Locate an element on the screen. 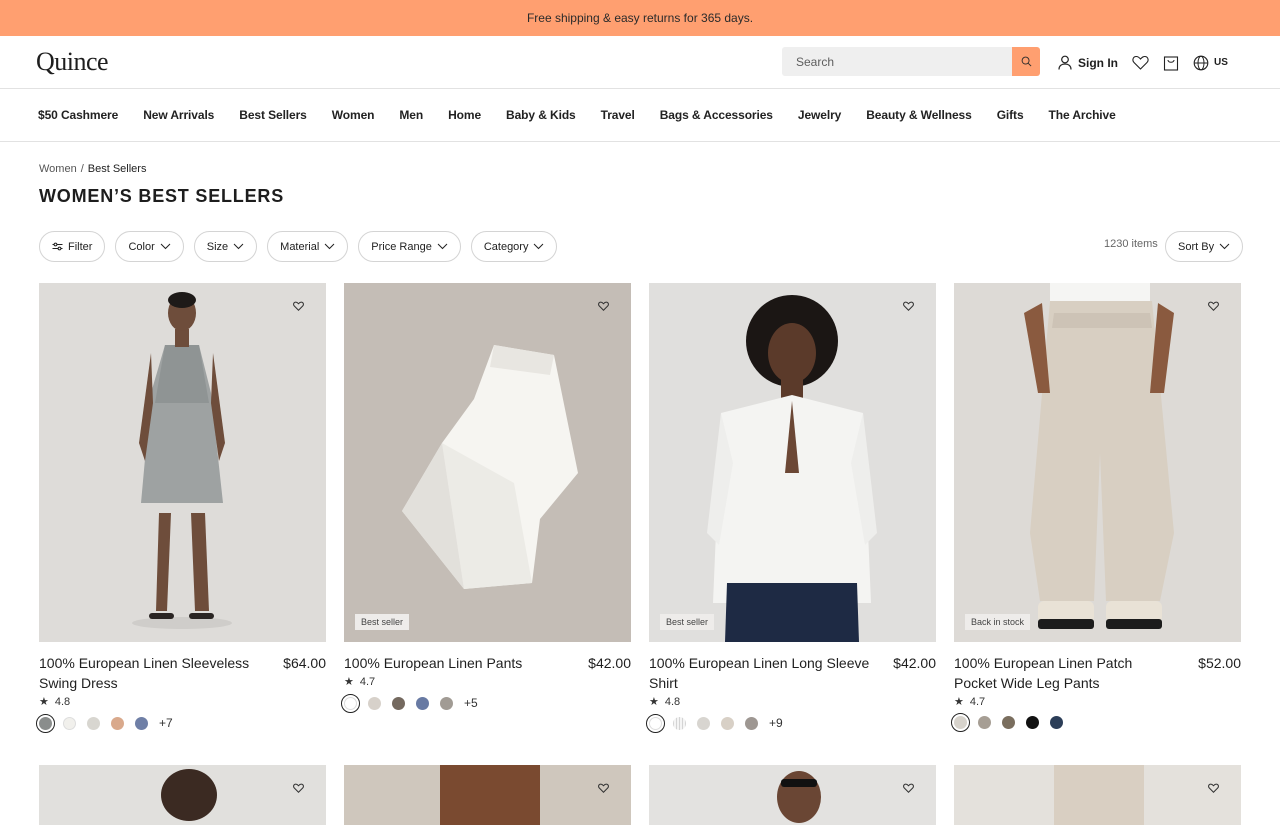 The height and width of the screenshot is (825, 1280). product-photo-linen-pants is located at coordinates (487, 462).